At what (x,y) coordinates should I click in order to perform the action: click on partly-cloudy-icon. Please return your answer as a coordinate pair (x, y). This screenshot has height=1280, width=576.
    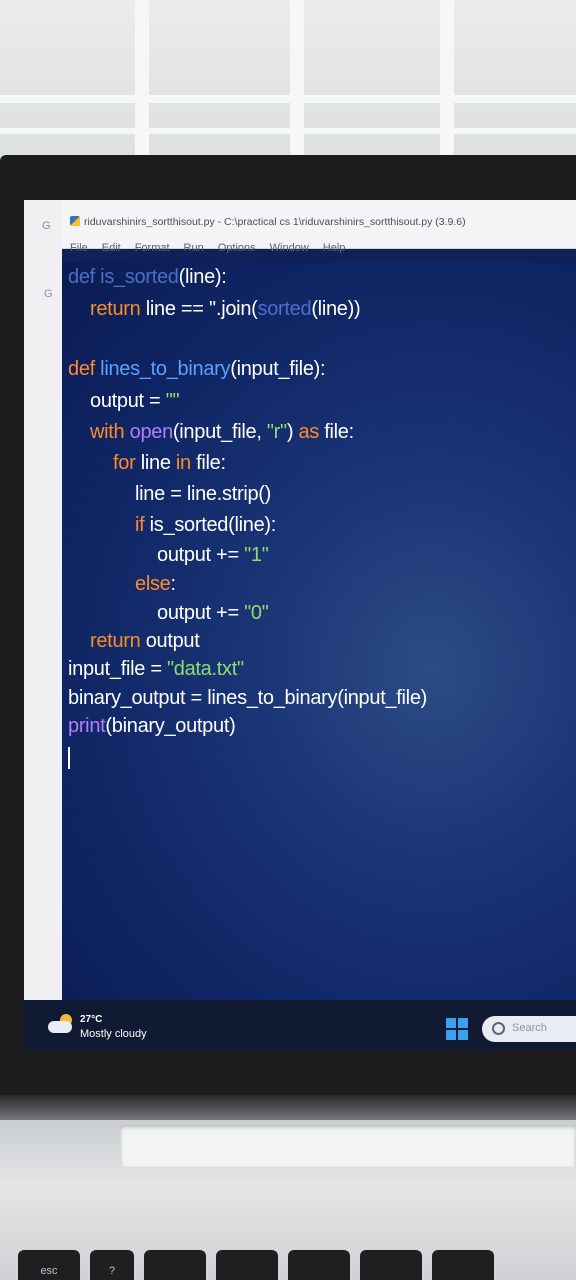
    Looking at the image, I should click on (61, 1025).